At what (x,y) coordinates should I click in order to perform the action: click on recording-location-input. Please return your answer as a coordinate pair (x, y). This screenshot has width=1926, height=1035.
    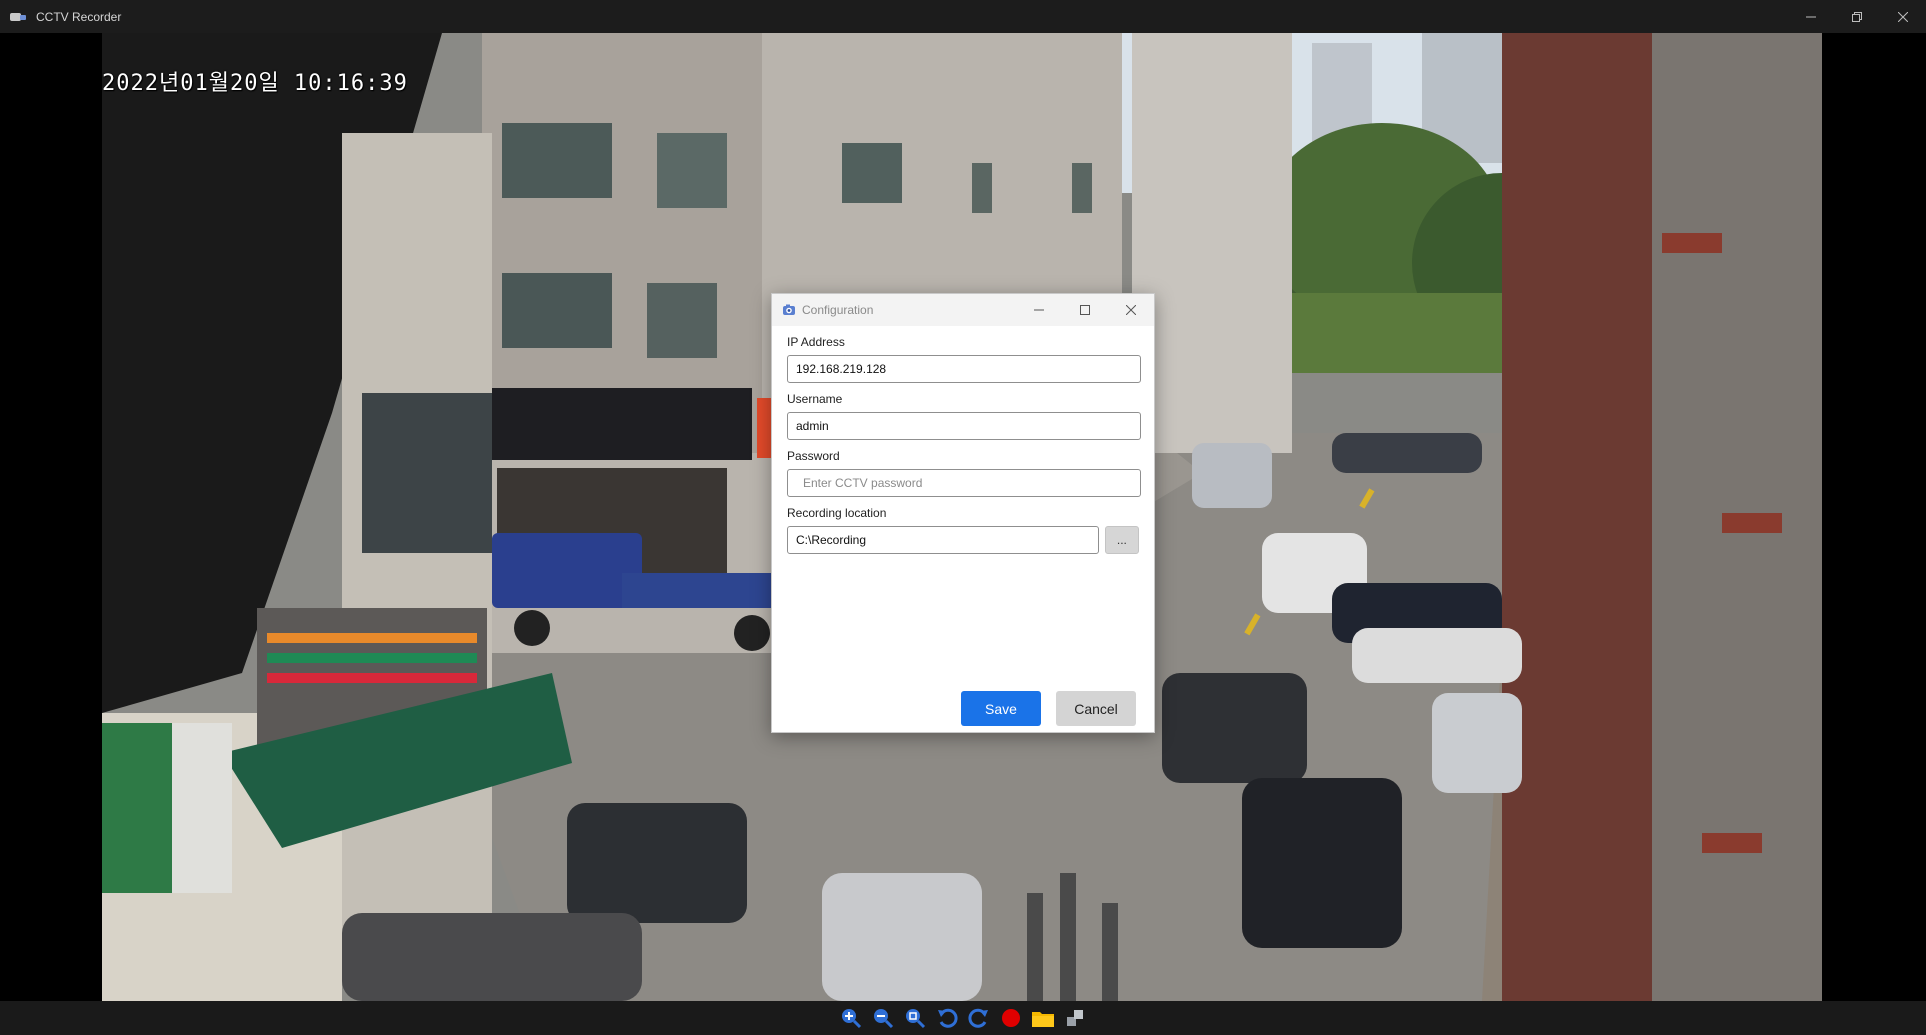
    Looking at the image, I should click on (943, 540).